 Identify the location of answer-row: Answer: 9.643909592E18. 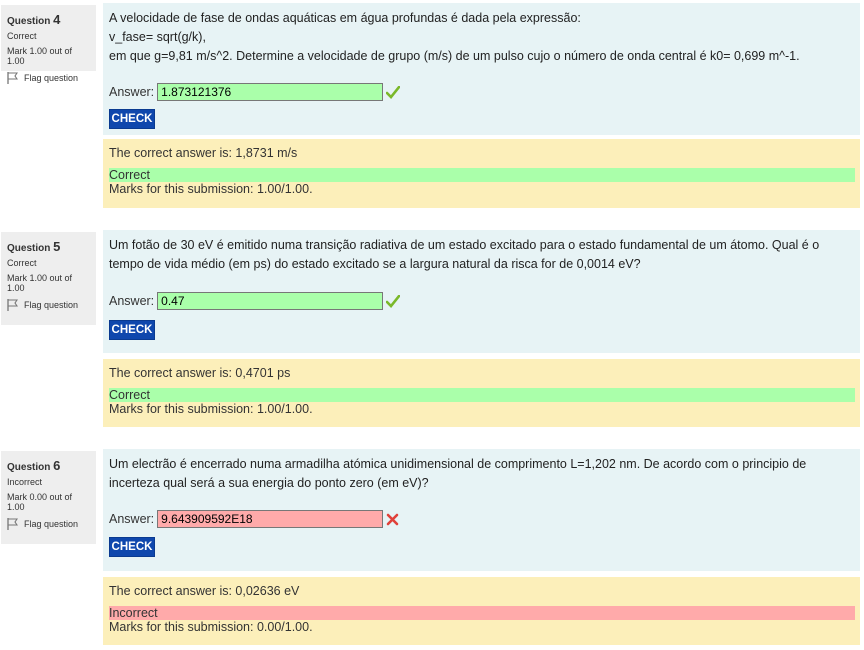
(254, 519).